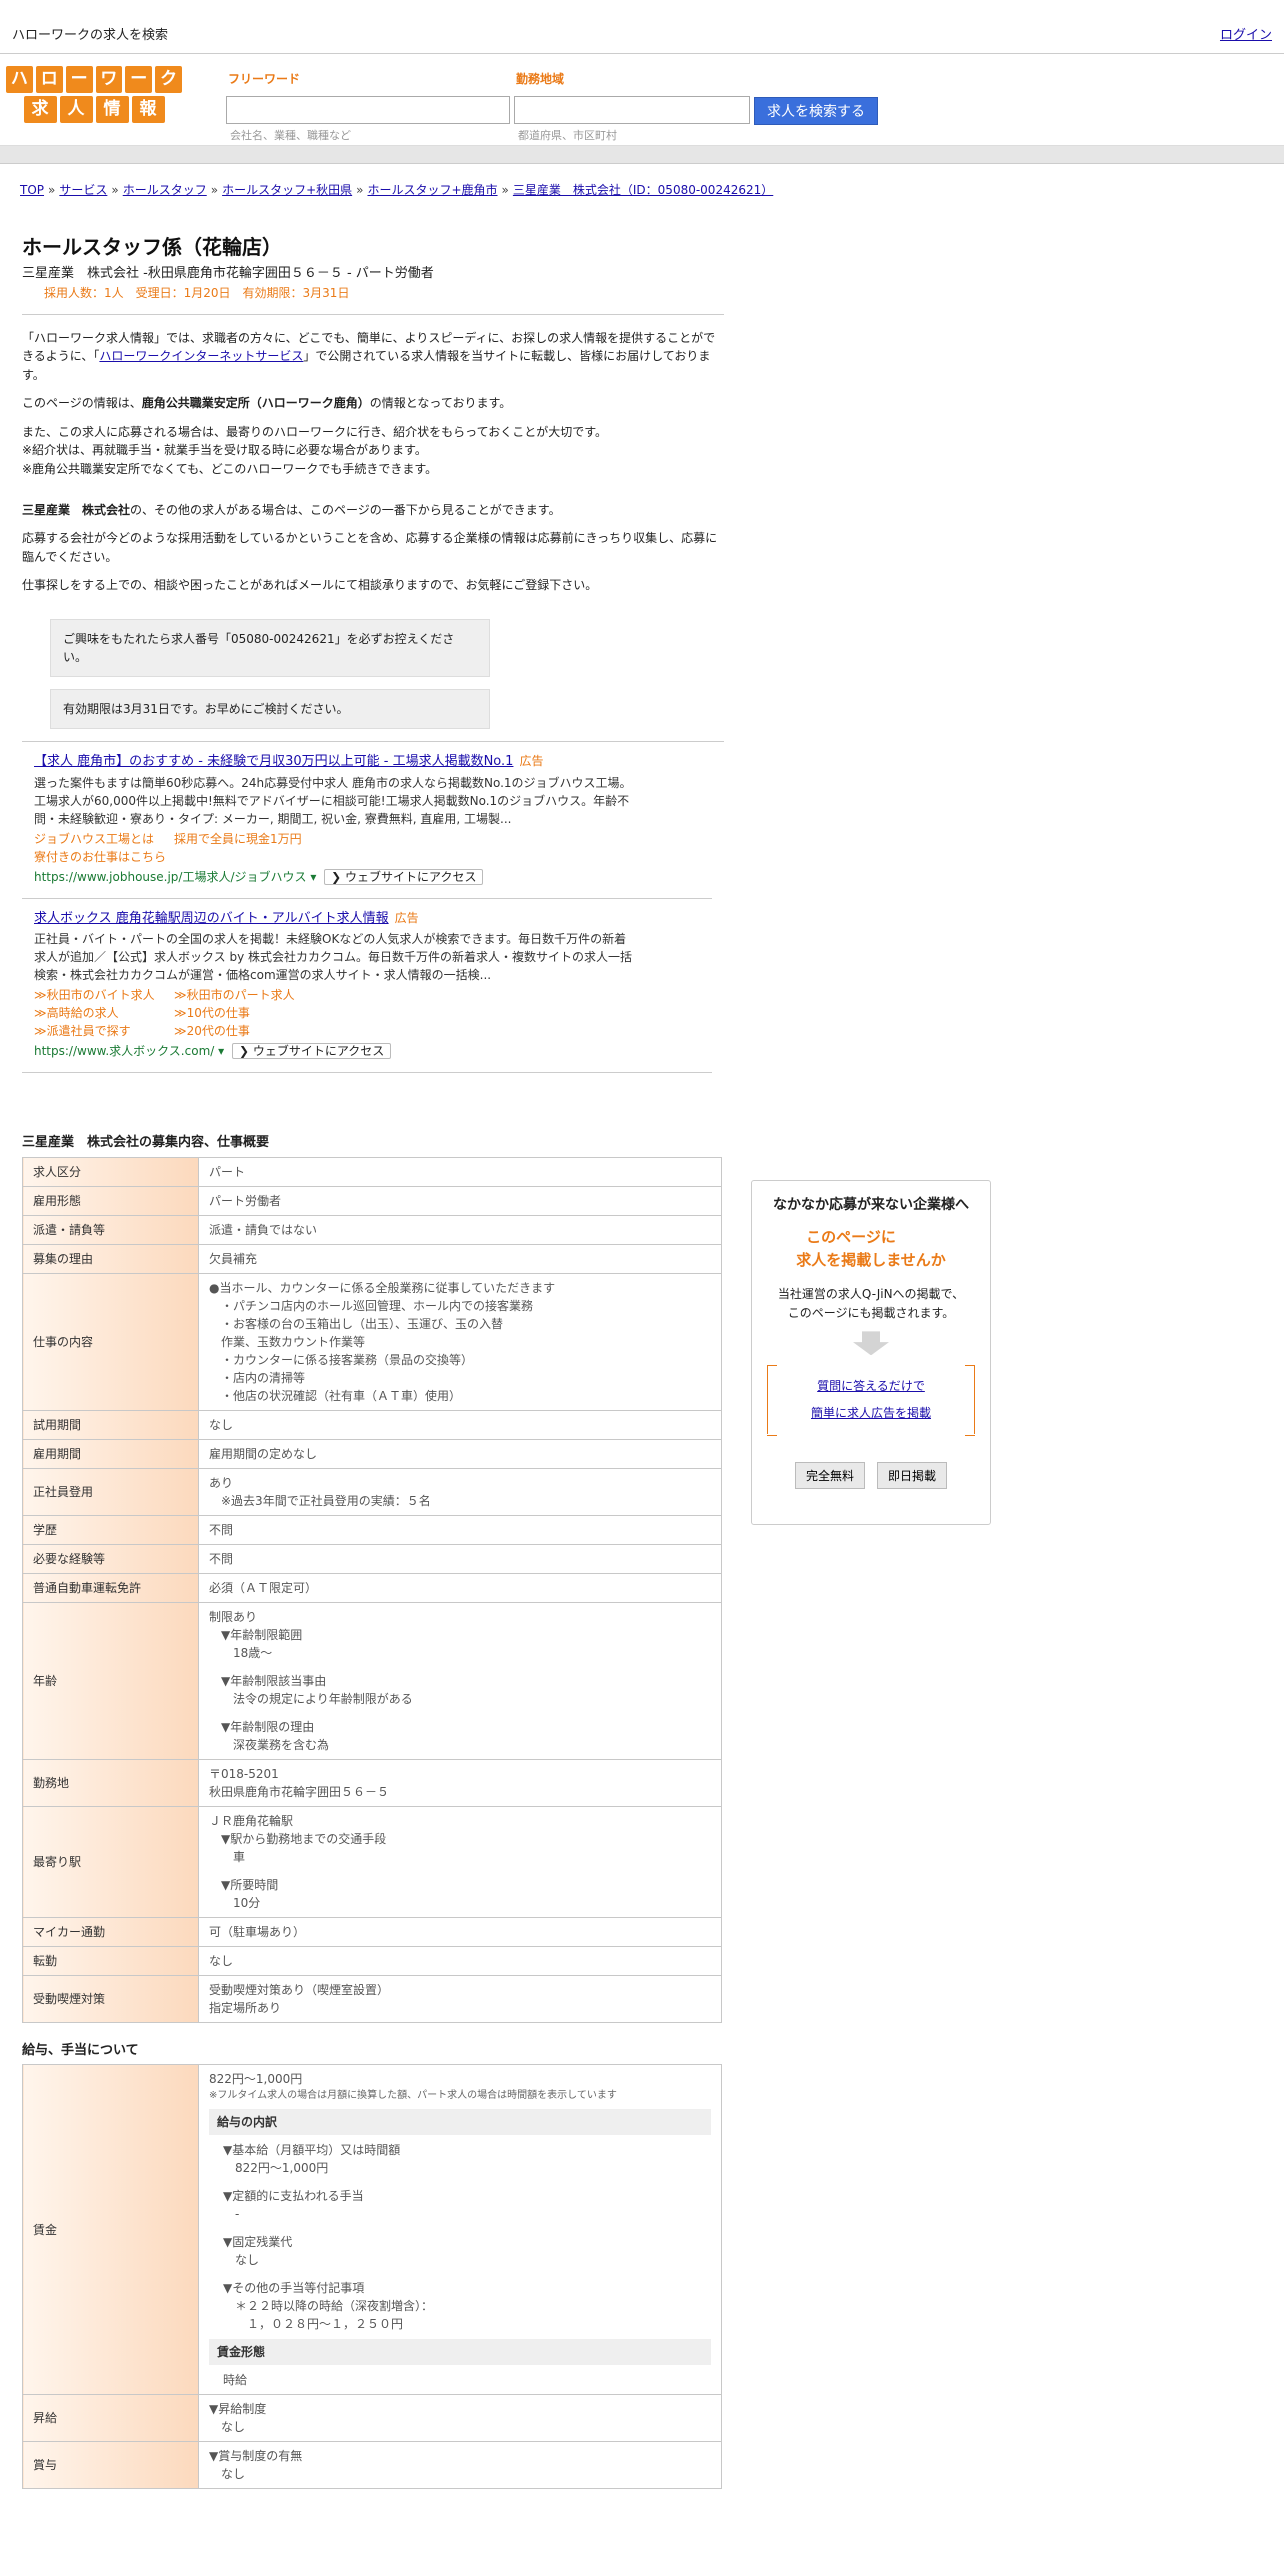 The width and height of the screenshot is (1284, 2568). What do you see at coordinates (642, 155) in the screenshot?
I see `header-band` at bounding box center [642, 155].